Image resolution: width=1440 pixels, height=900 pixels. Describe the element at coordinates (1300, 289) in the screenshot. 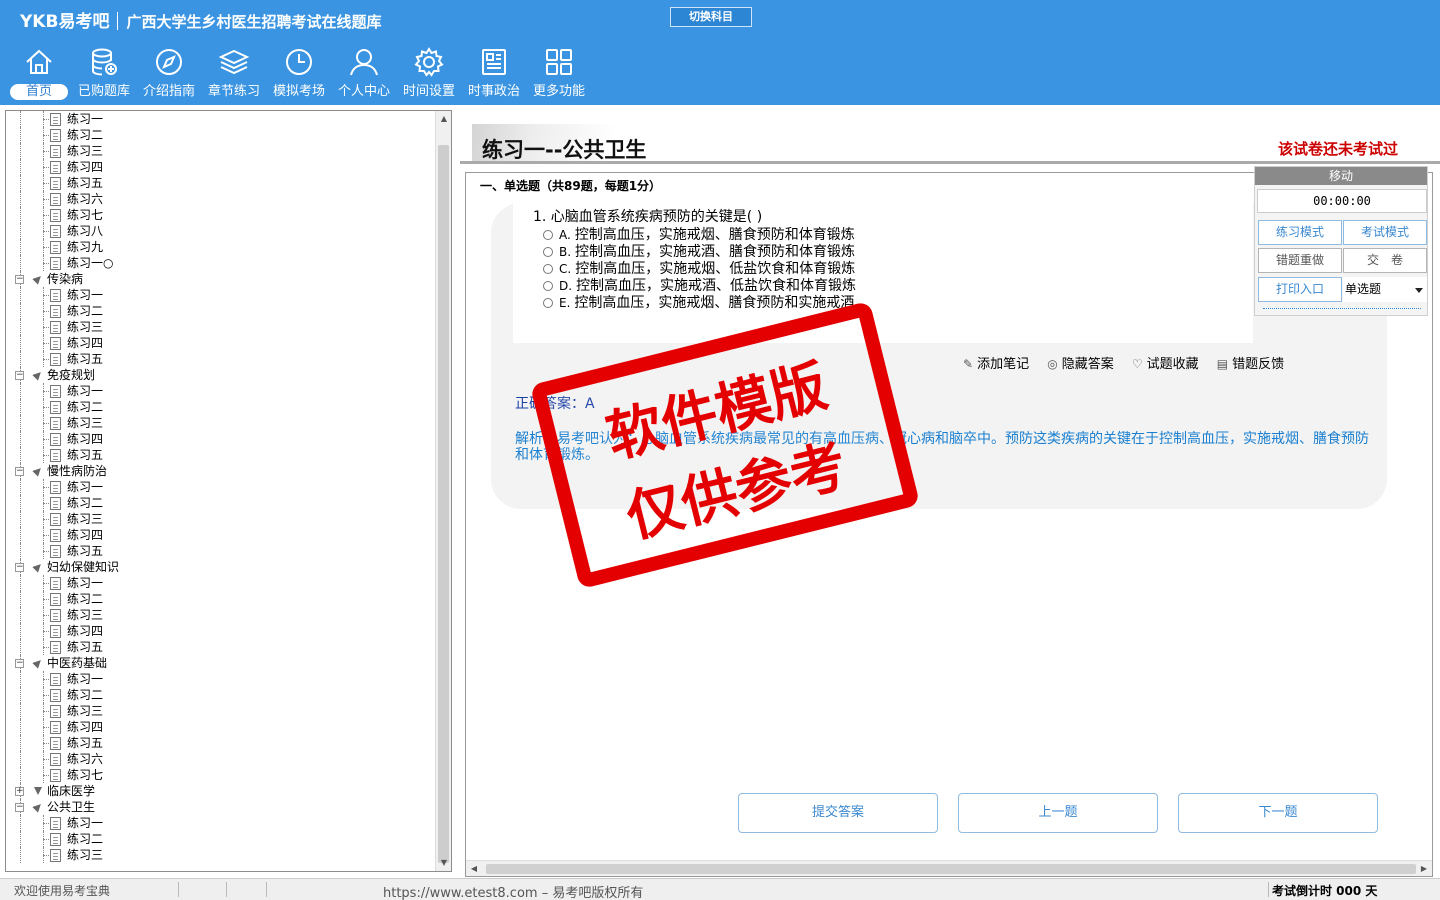

I see `print-button: 打印入口` at that location.